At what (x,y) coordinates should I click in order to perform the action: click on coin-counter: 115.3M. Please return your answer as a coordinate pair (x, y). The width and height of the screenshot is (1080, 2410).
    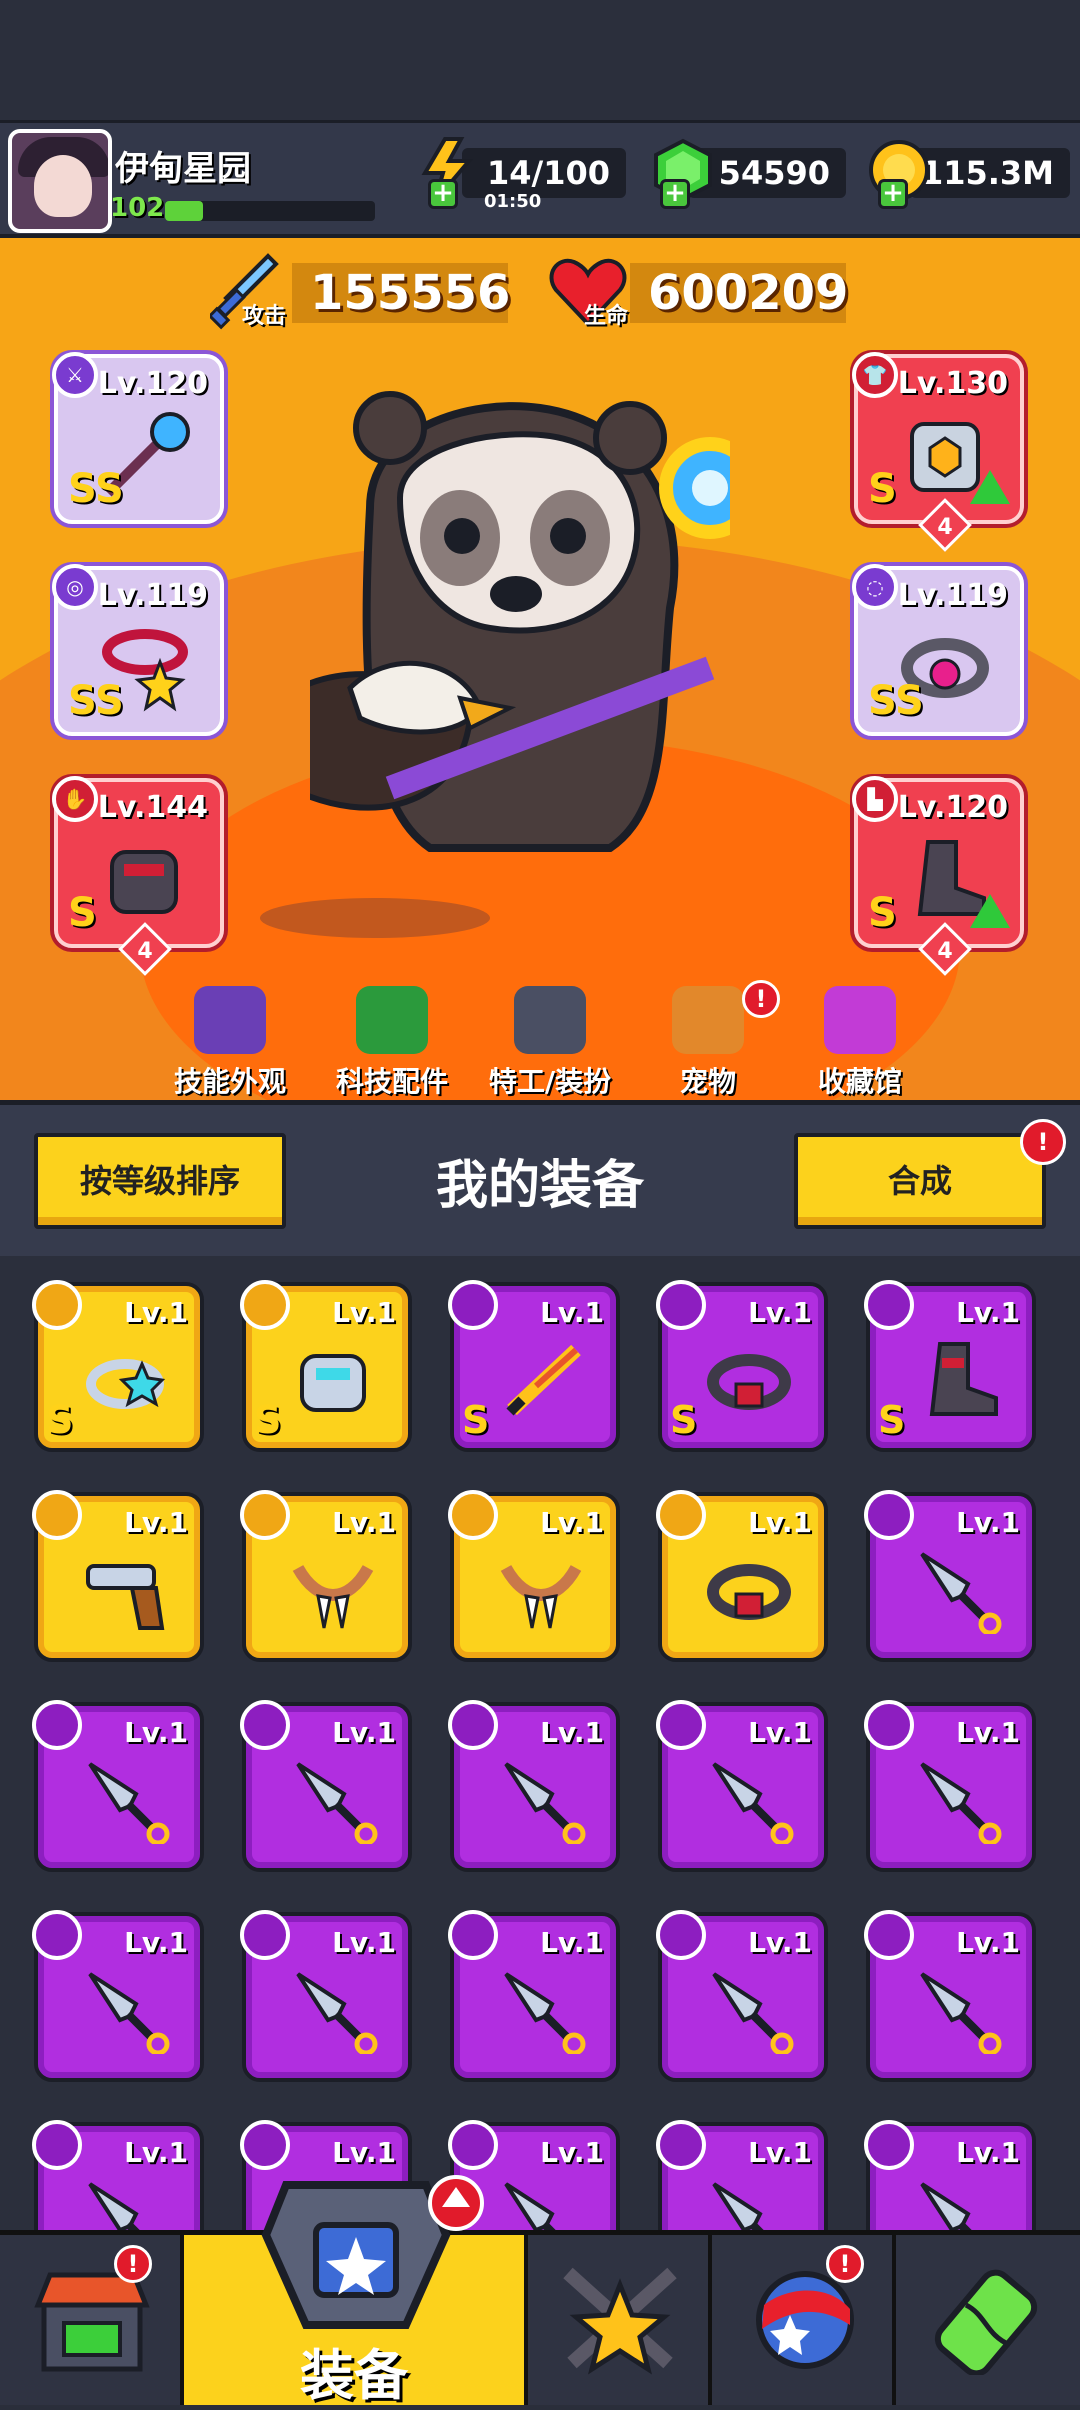
    Looking at the image, I should click on (990, 173).